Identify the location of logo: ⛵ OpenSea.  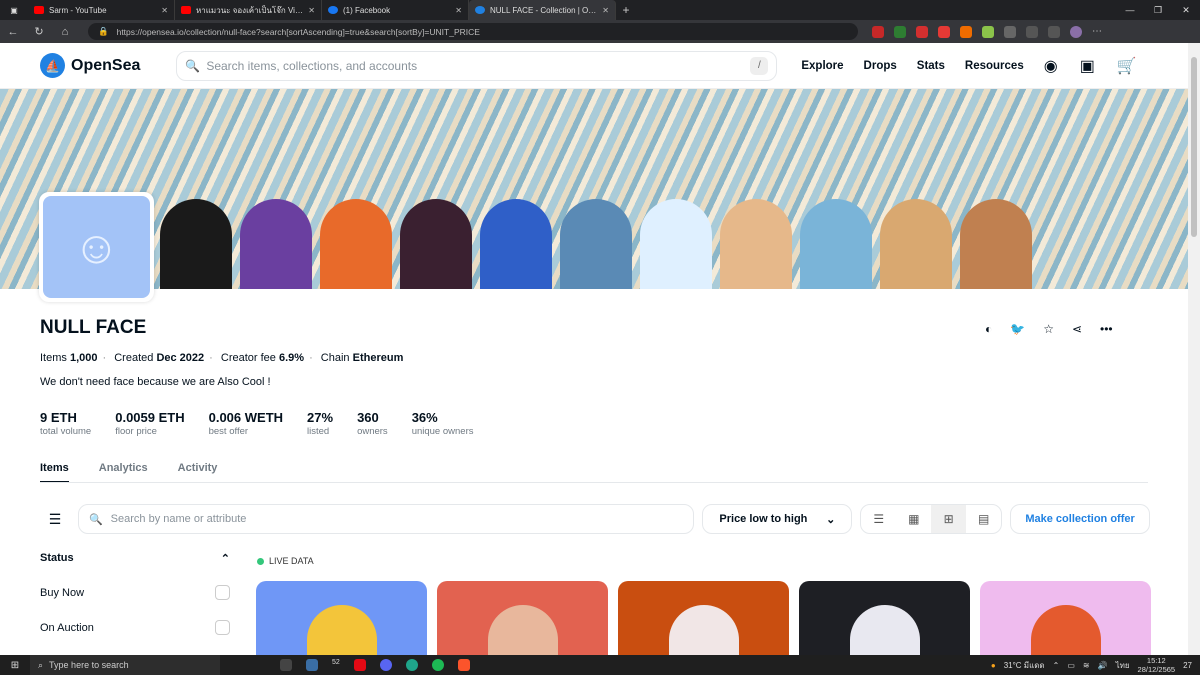
(90, 65).